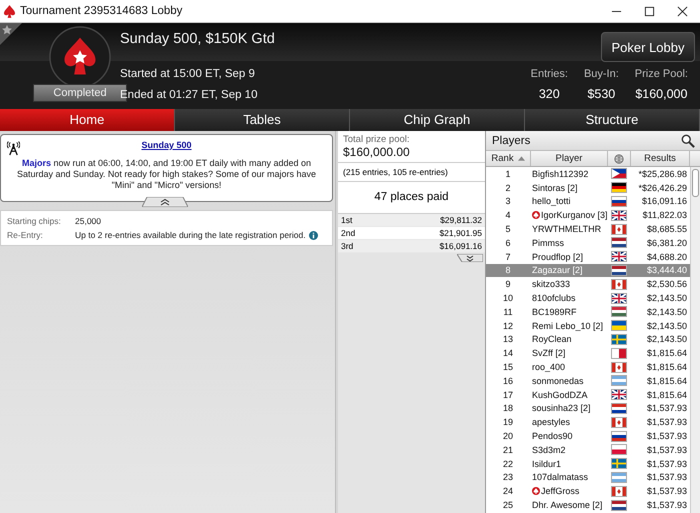 Image resolution: width=700 pixels, height=513 pixels. I want to click on payout-place: 3rd, so click(347, 246).